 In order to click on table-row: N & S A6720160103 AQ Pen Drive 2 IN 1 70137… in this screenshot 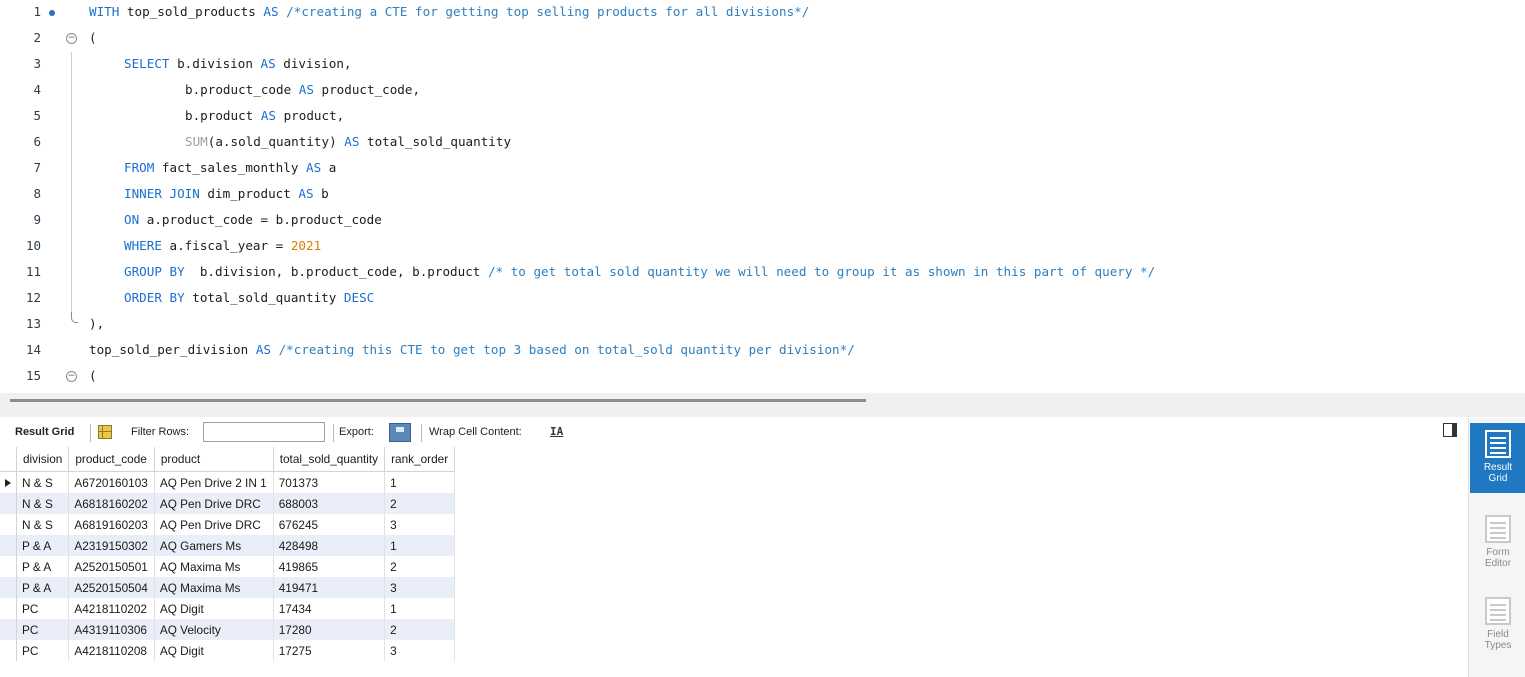, I will do `click(228, 482)`.